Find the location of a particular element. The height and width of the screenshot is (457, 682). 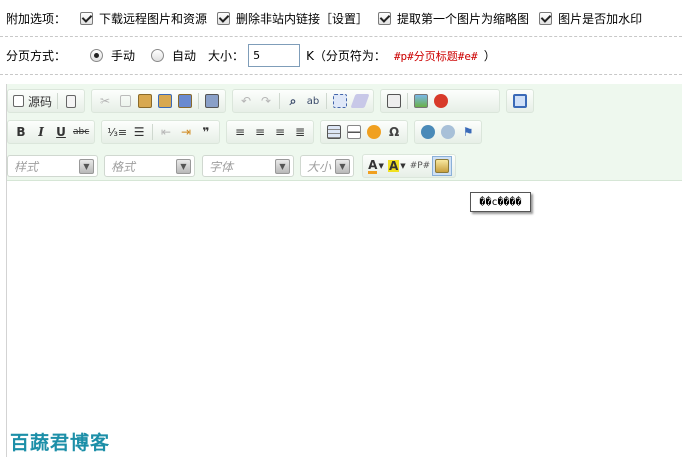

undo-button: ↶ is located at coordinates (246, 101).